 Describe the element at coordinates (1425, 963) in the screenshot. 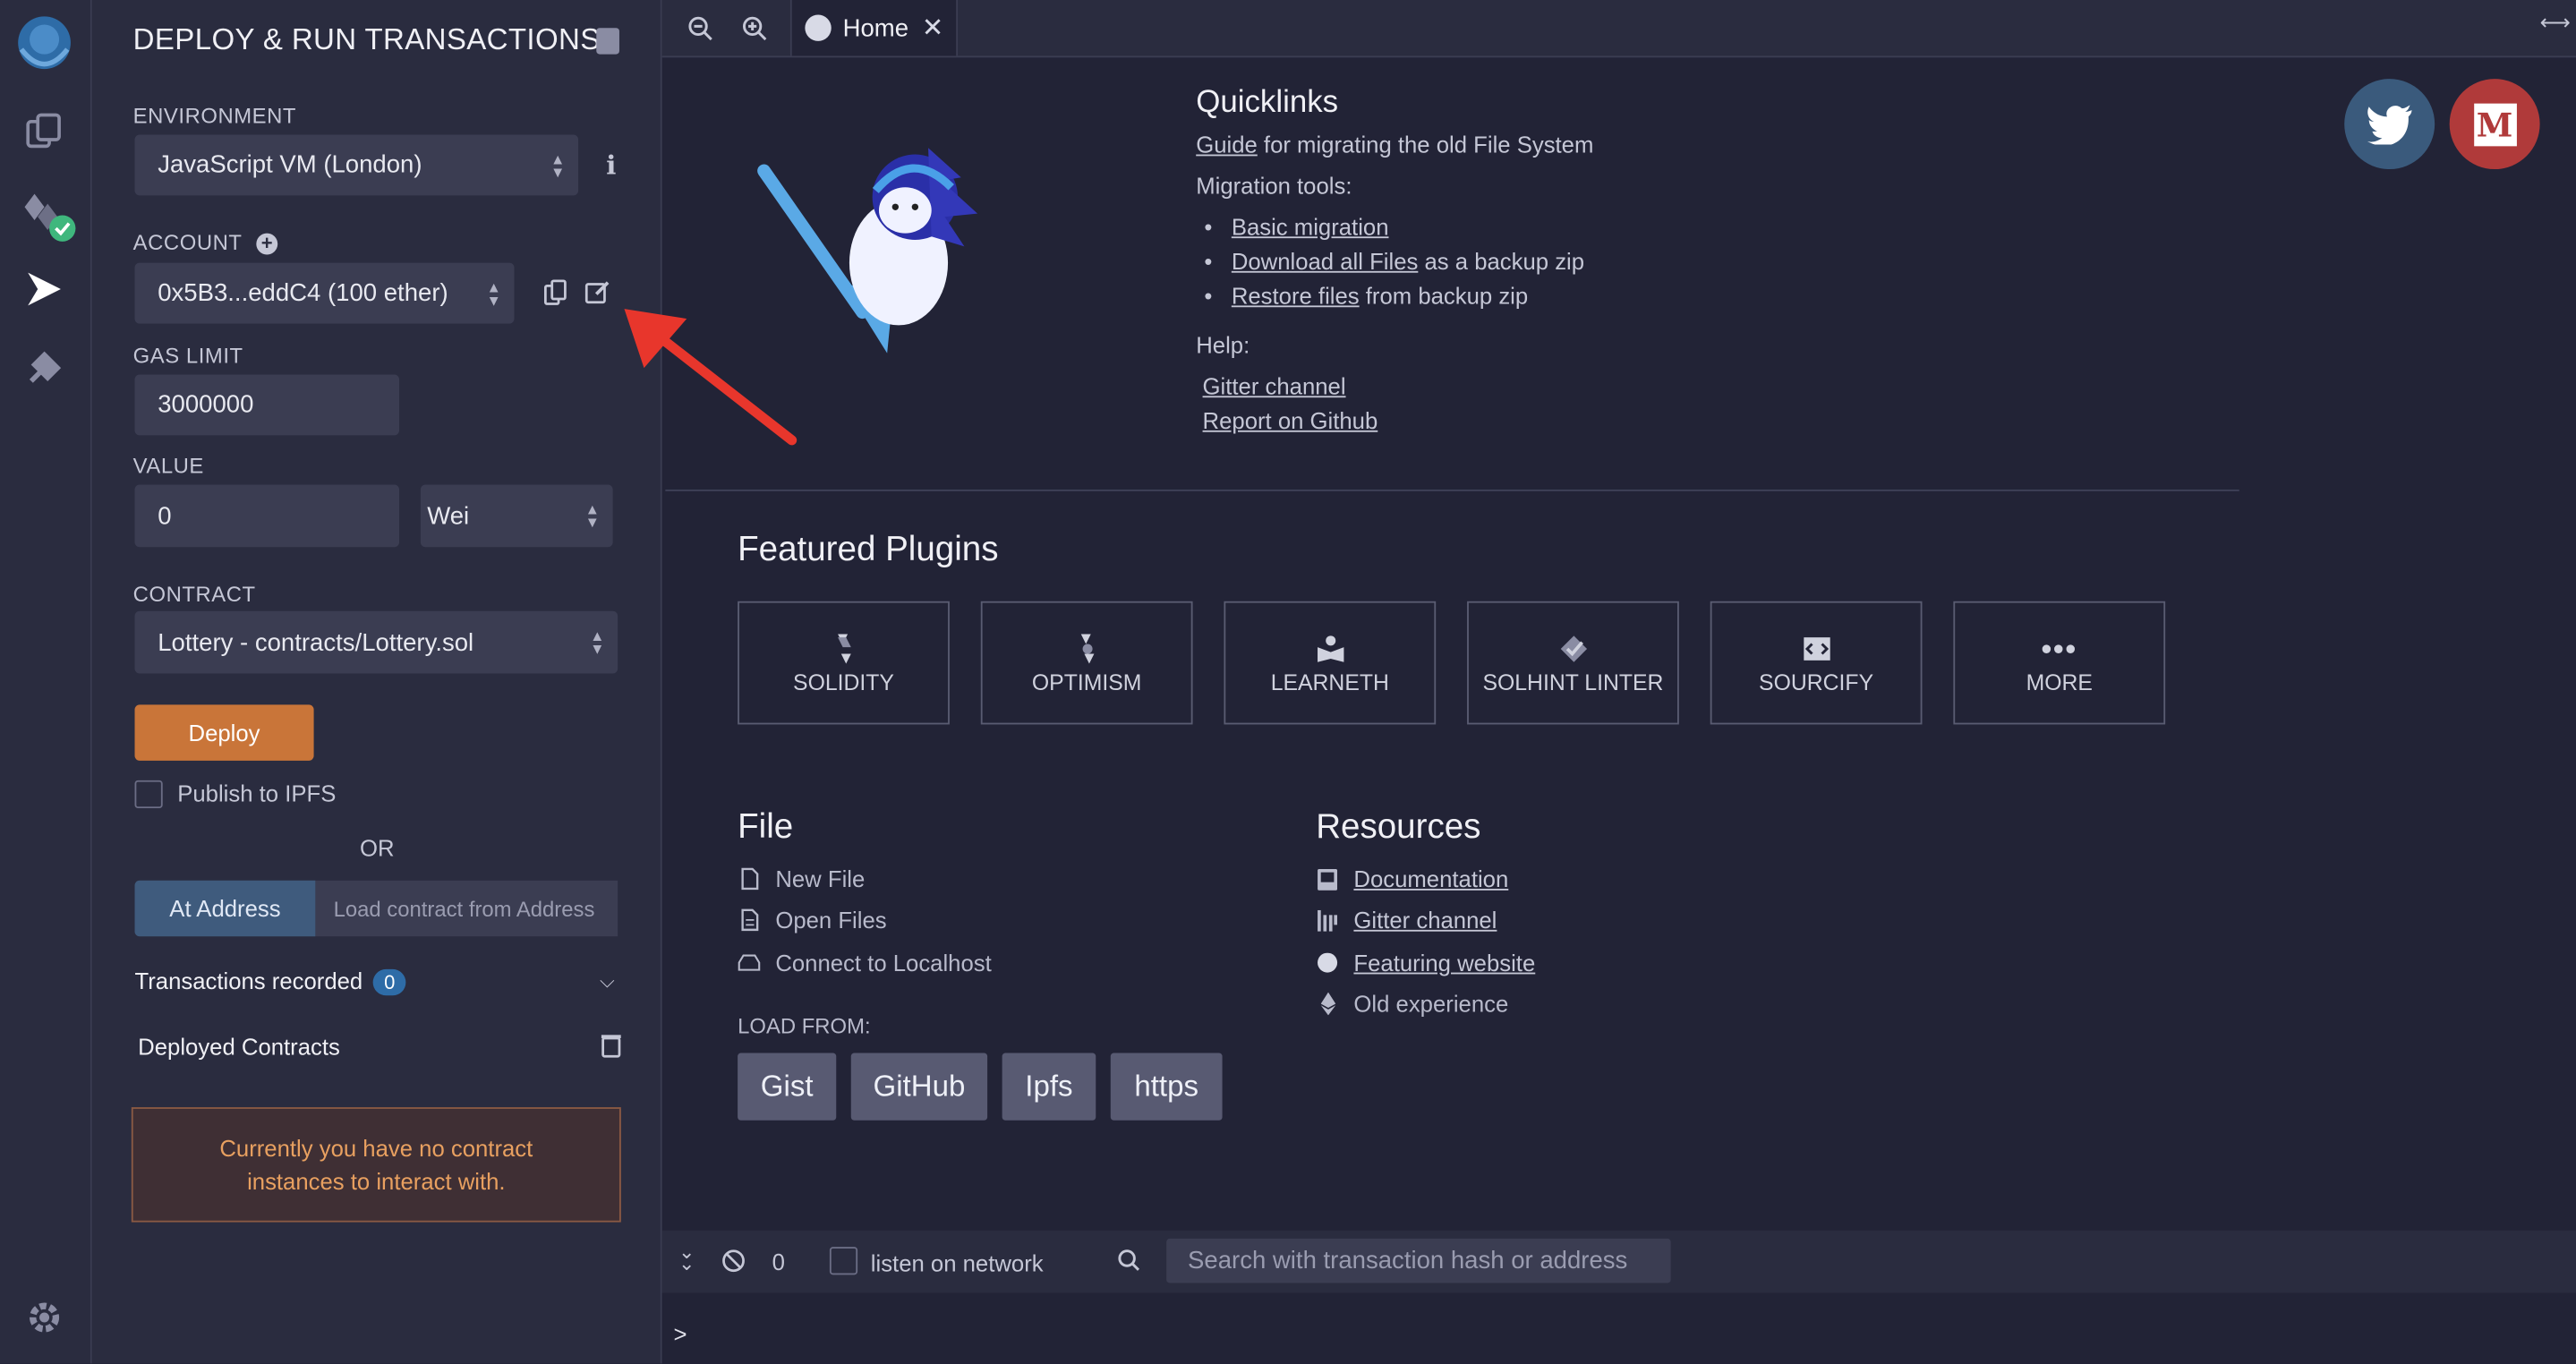

I see `featuring-website-item: Featuring website` at that location.